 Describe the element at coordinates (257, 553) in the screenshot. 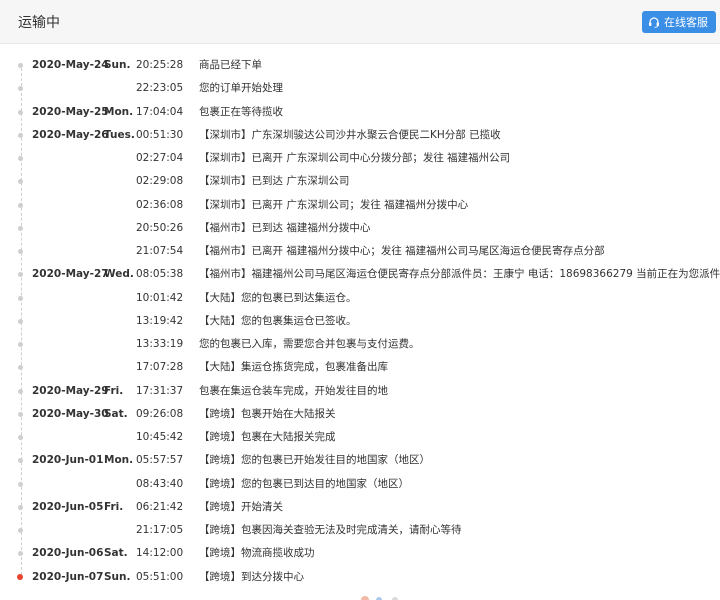

I see `event-description: 【跨境】物流商揽收成功` at that location.